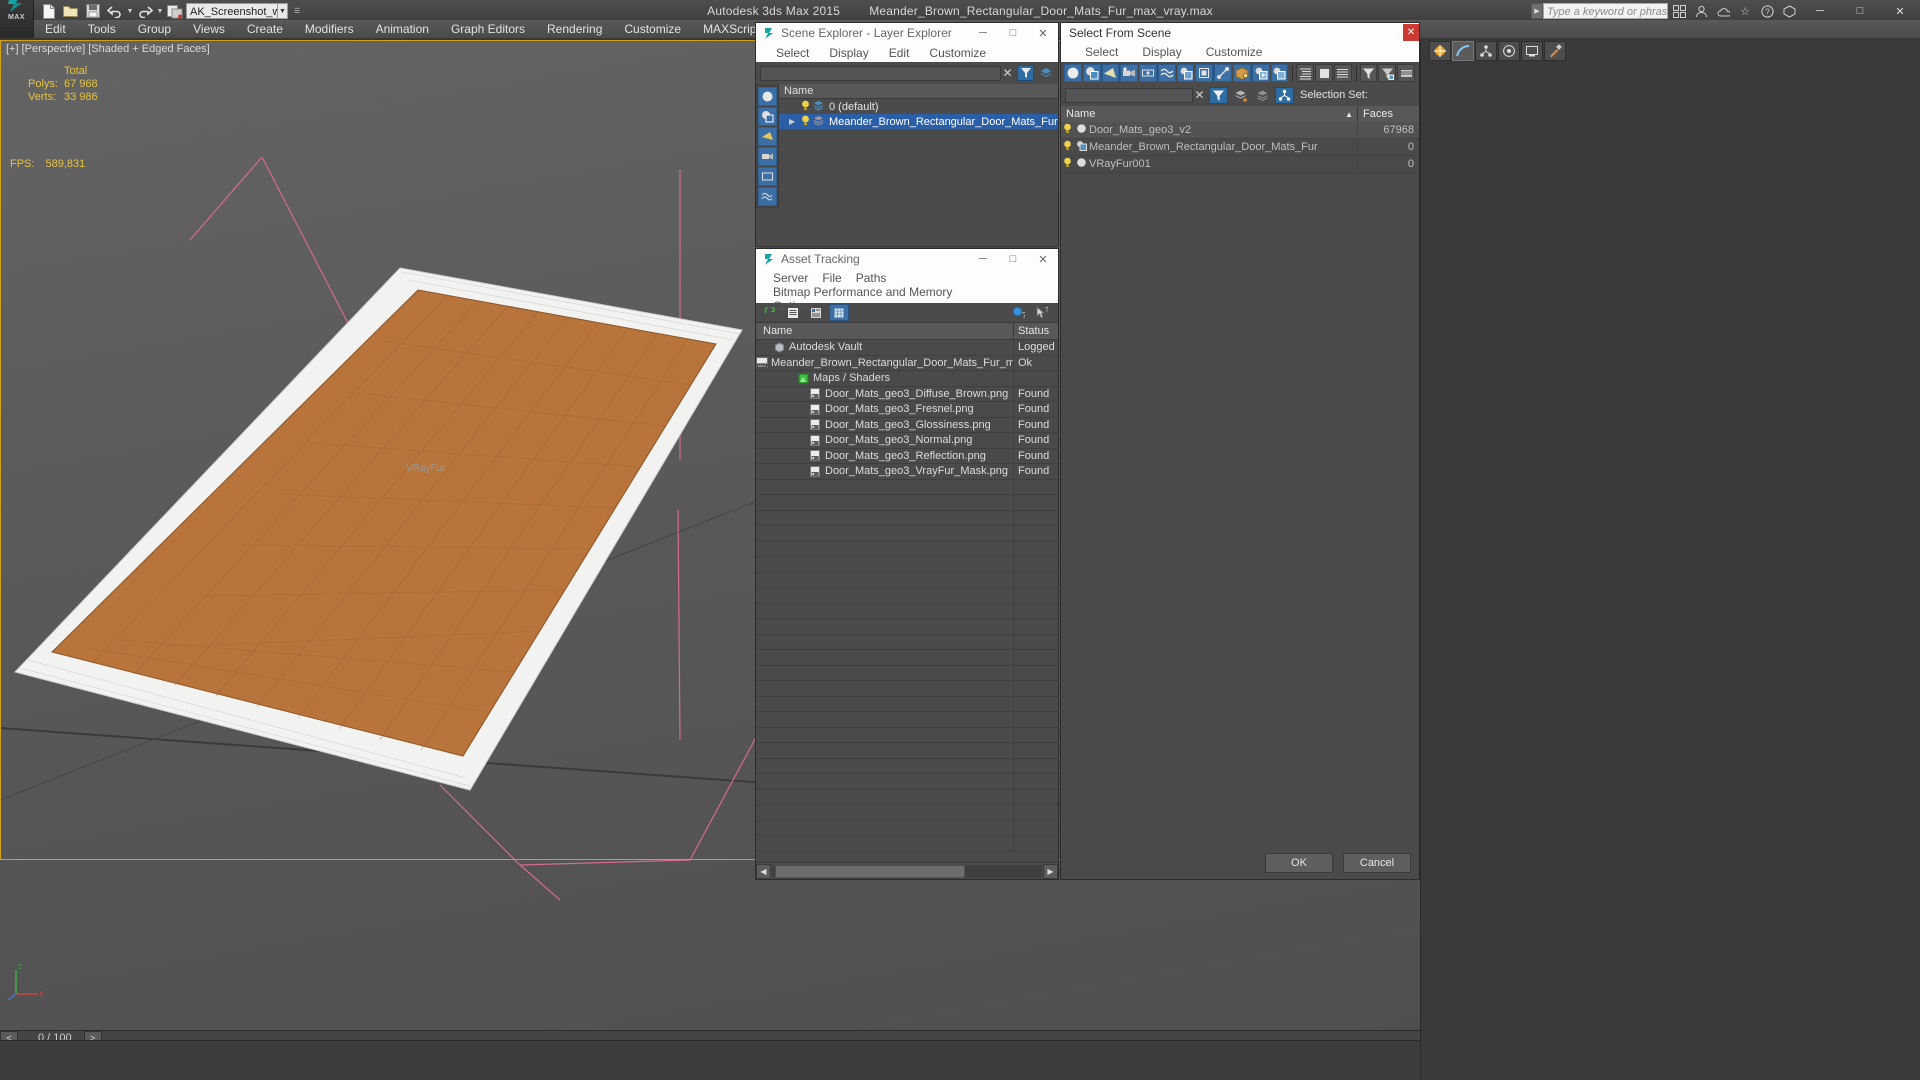 The width and height of the screenshot is (1920, 1080). I want to click on list-layout-icon, so click(1342, 73).